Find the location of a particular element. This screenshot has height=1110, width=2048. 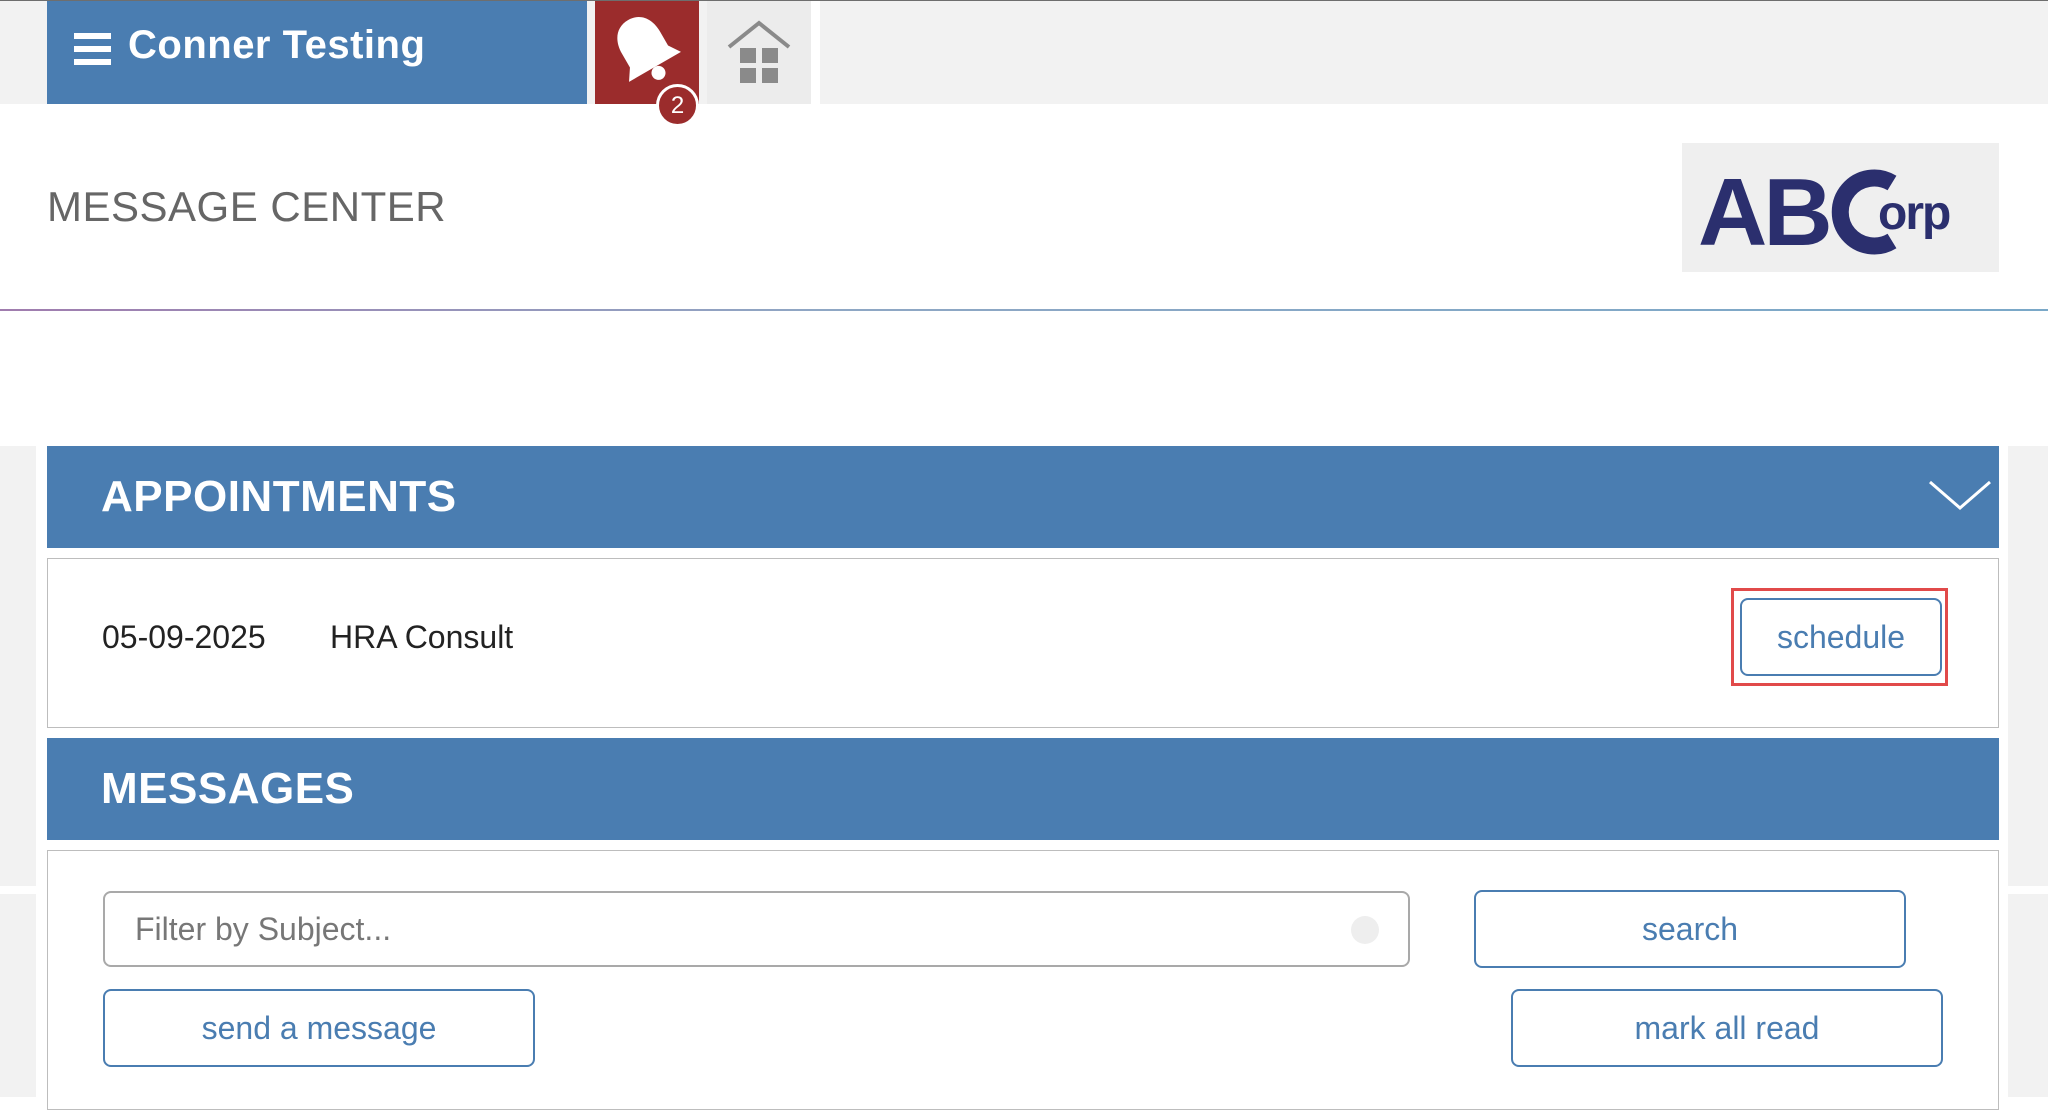

home-button is located at coordinates (759, 52).